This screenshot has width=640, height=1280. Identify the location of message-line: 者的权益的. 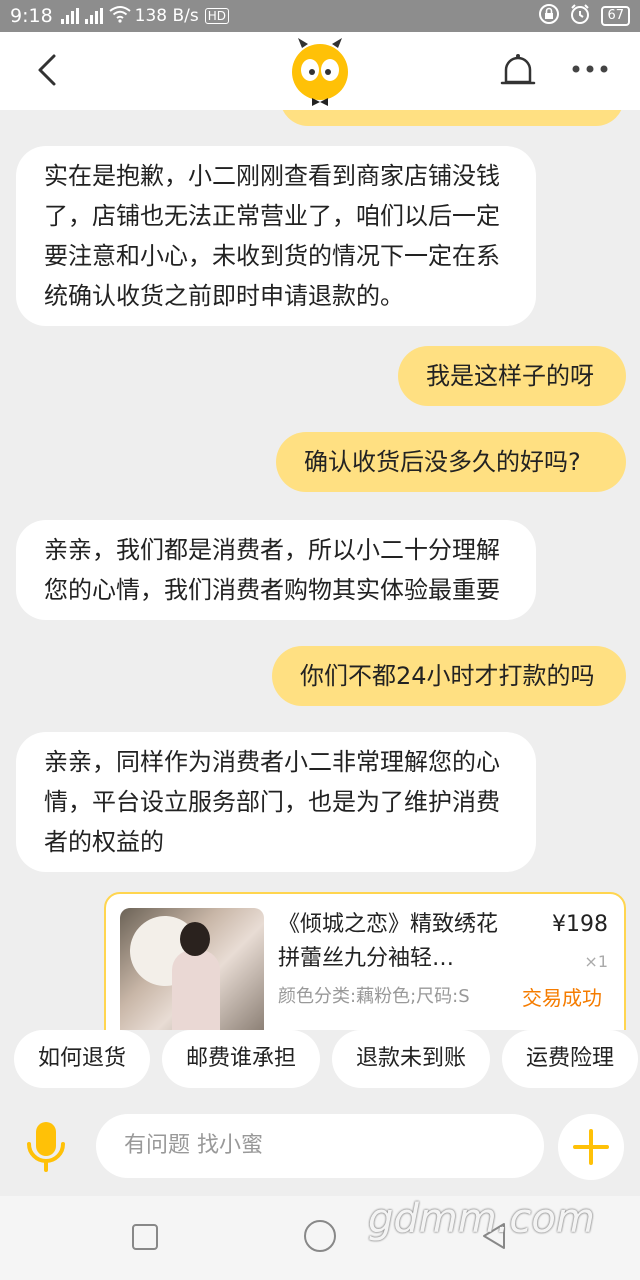
(104, 842).